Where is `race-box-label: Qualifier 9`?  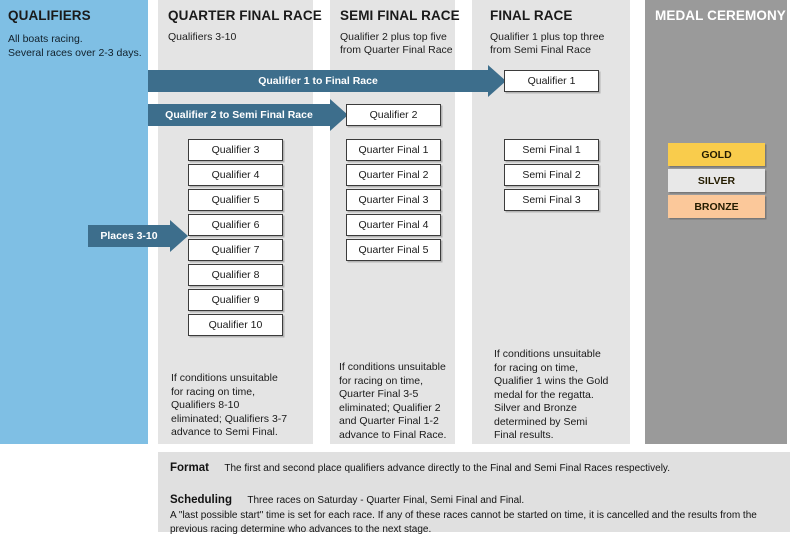 race-box-label: Qualifier 9 is located at coordinates (235, 300).